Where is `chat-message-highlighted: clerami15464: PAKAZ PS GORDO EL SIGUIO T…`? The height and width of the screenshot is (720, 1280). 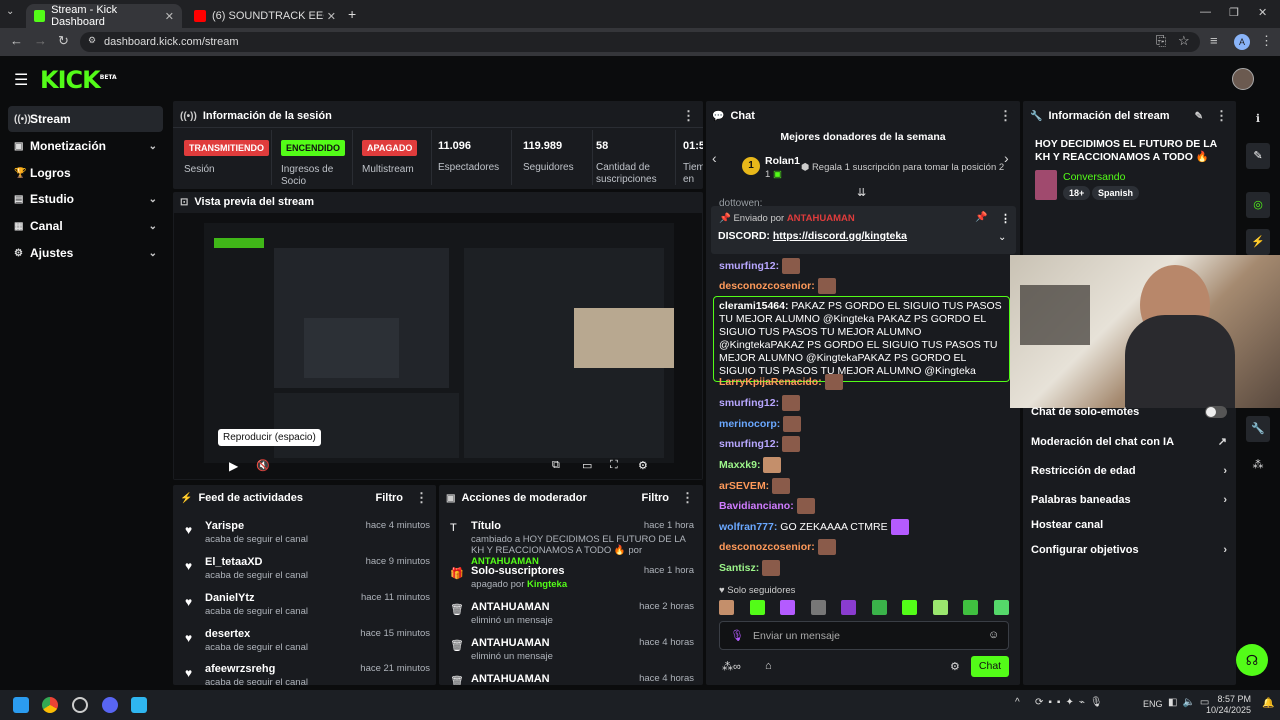 chat-message-highlighted: clerami15464: PAKAZ PS GORDO EL SIGUIO T… is located at coordinates (861, 339).